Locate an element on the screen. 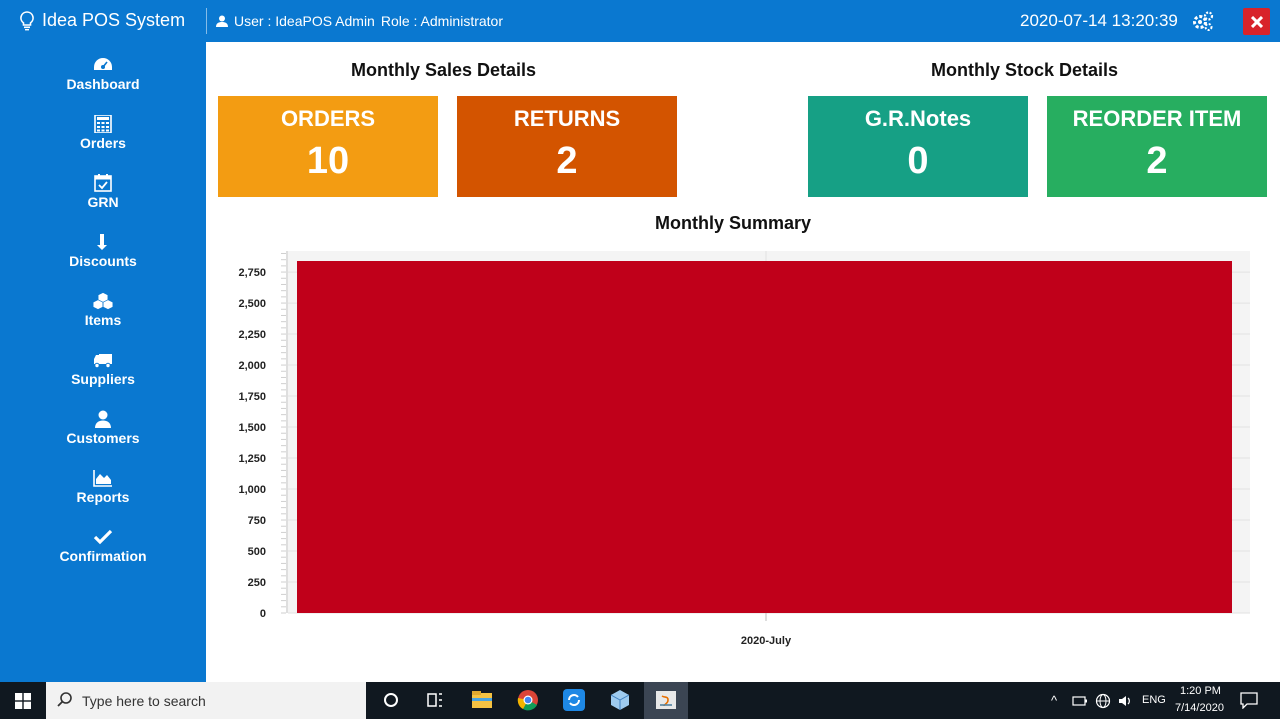 The image size is (1280, 719). sidebar-item-label: GRN is located at coordinates (103, 202).